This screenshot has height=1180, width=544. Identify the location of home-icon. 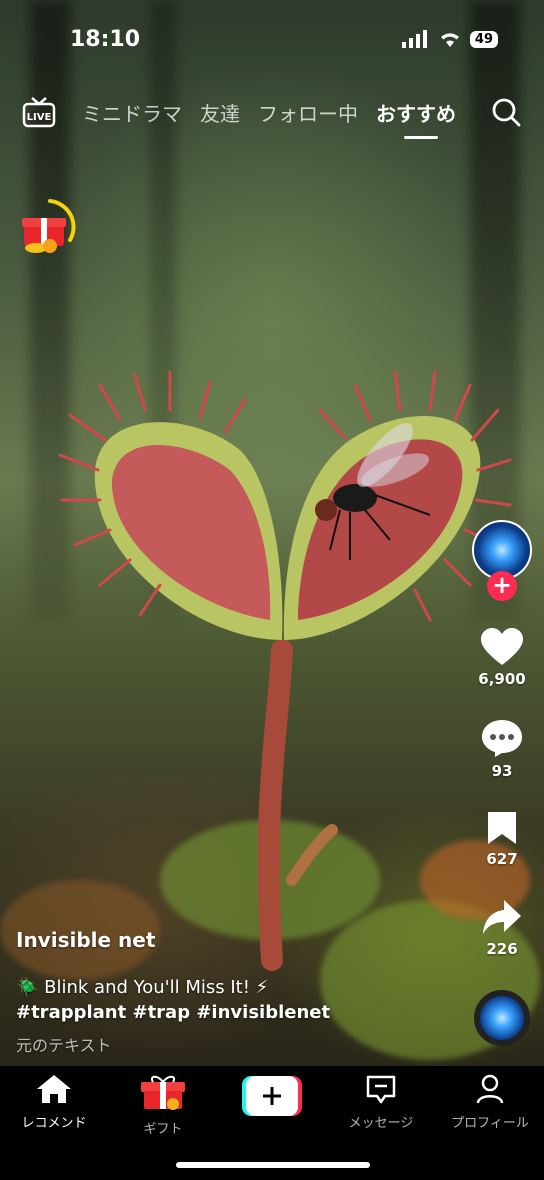
(54, 1089).